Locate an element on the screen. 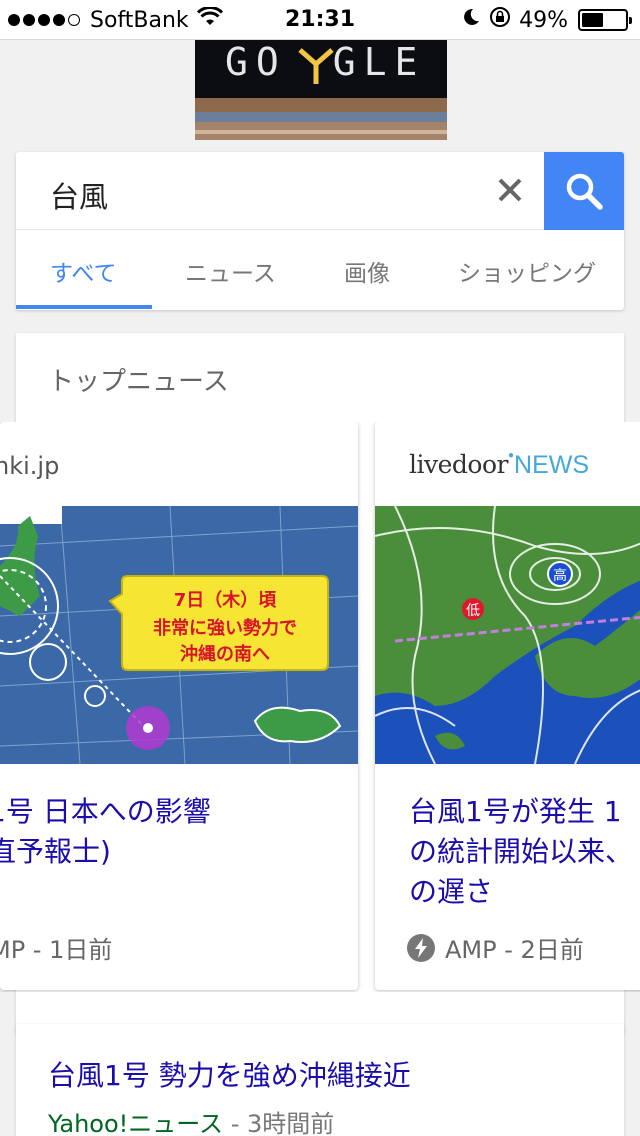 The height and width of the screenshot is (1136, 640). search-icon is located at coordinates (584, 191).